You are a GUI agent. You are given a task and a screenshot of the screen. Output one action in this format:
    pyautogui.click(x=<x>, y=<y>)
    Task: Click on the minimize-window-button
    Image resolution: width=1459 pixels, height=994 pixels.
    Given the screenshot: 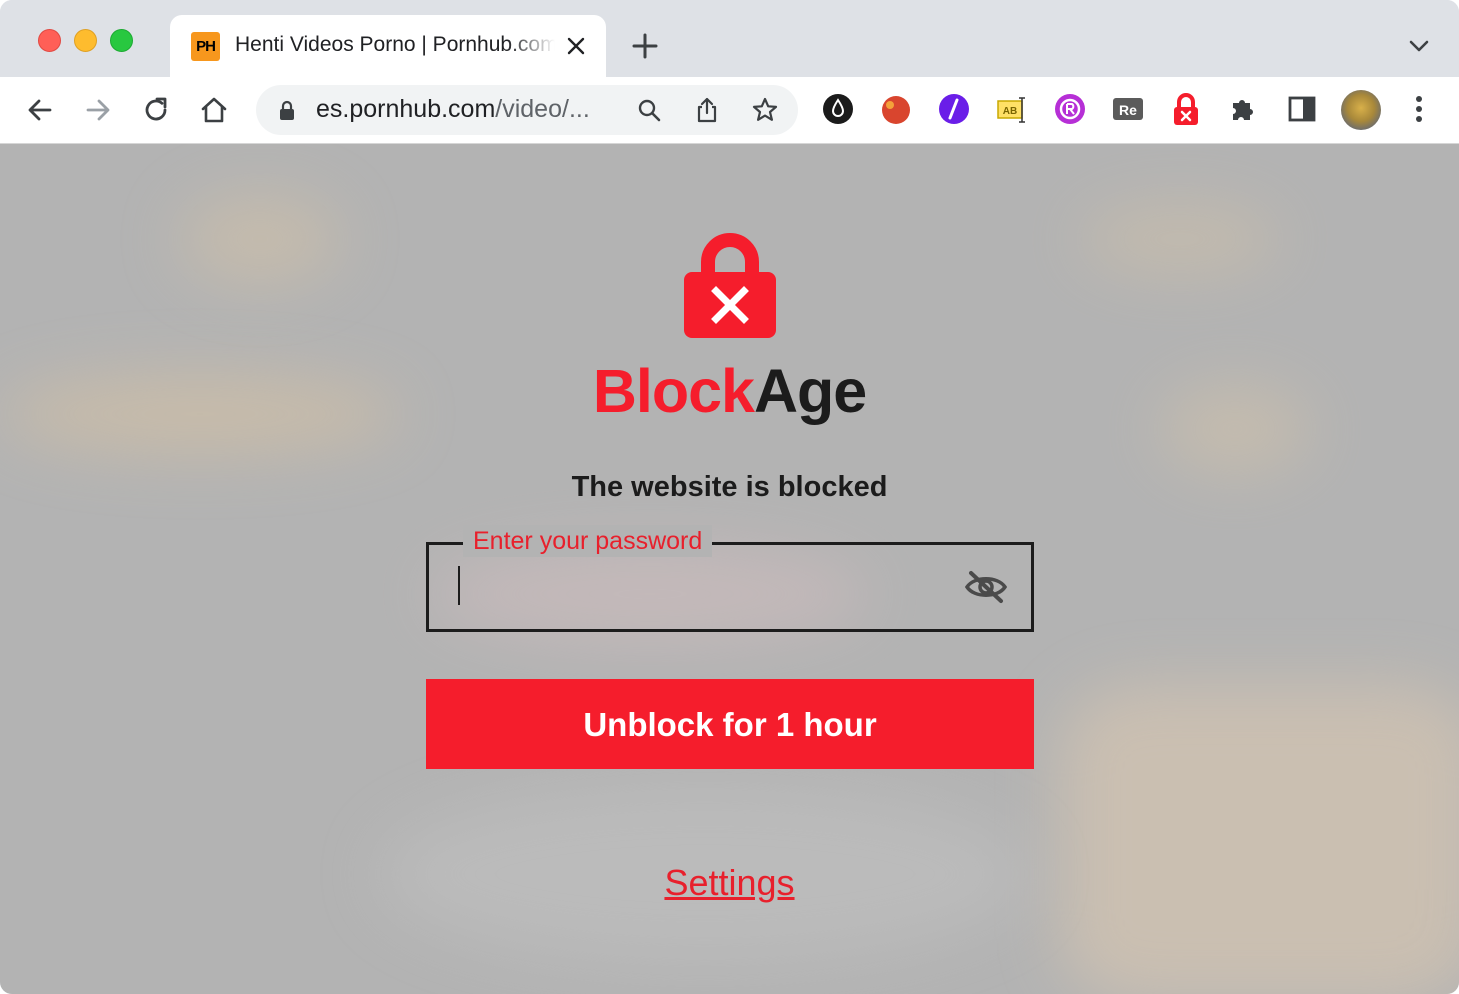 What is the action you would take?
    pyautogui.click(x=85, y=40)
    